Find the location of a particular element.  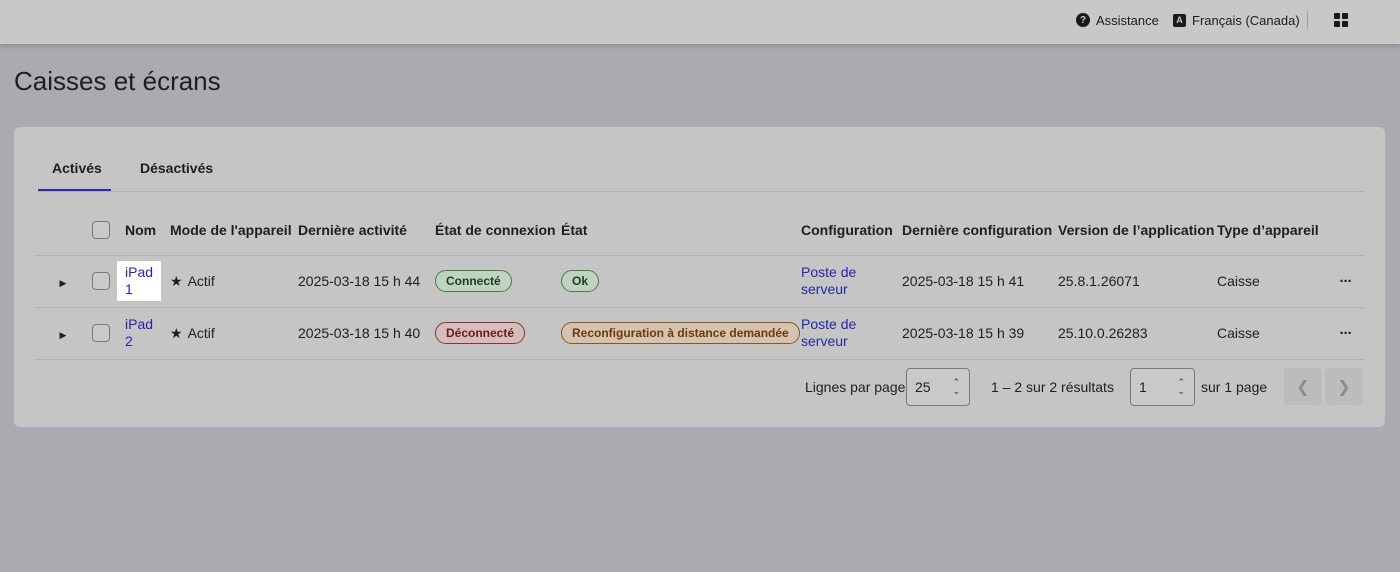

header-mode: Mode de l'appareil is located at coordinates (234, 230).